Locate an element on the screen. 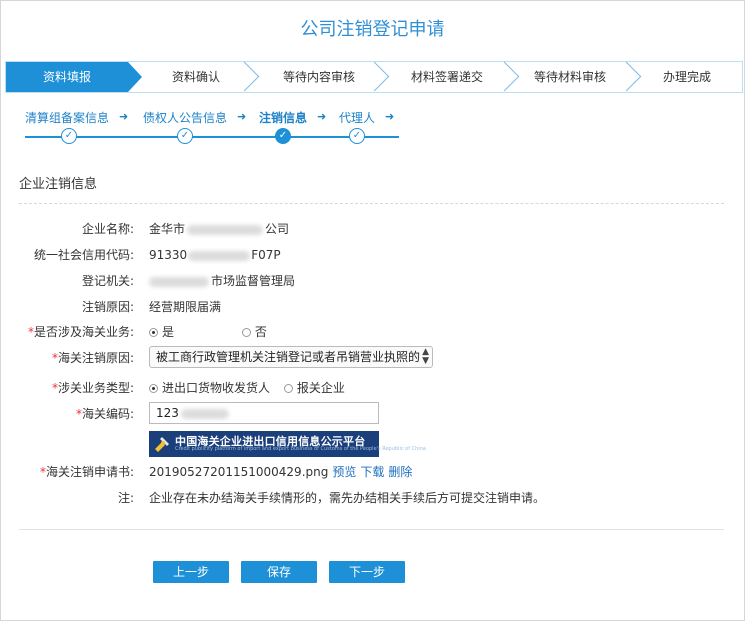  prev-button: 上一步 is located at coordinates (191, 572).